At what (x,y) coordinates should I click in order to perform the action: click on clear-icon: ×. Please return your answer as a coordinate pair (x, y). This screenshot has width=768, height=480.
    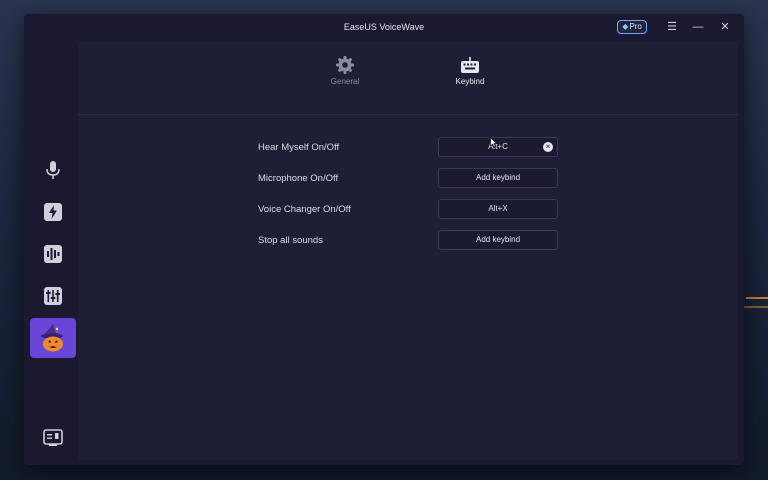
    Looking at the image, I should click on (548, 147).